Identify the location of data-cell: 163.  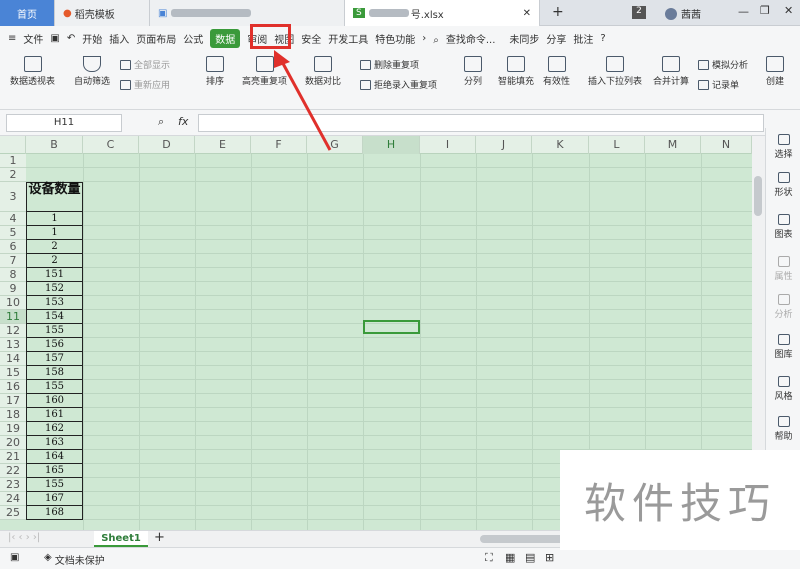
(54, 443).